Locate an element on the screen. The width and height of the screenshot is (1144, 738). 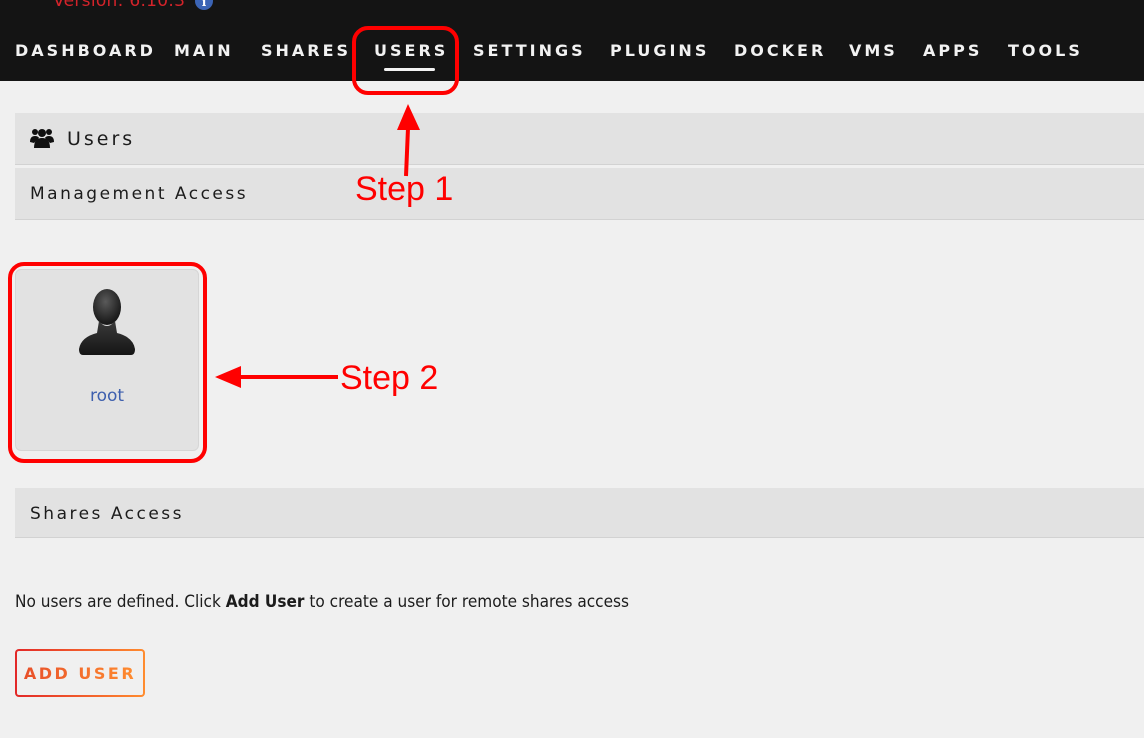
users-icon is located at coordinates (42, 138).